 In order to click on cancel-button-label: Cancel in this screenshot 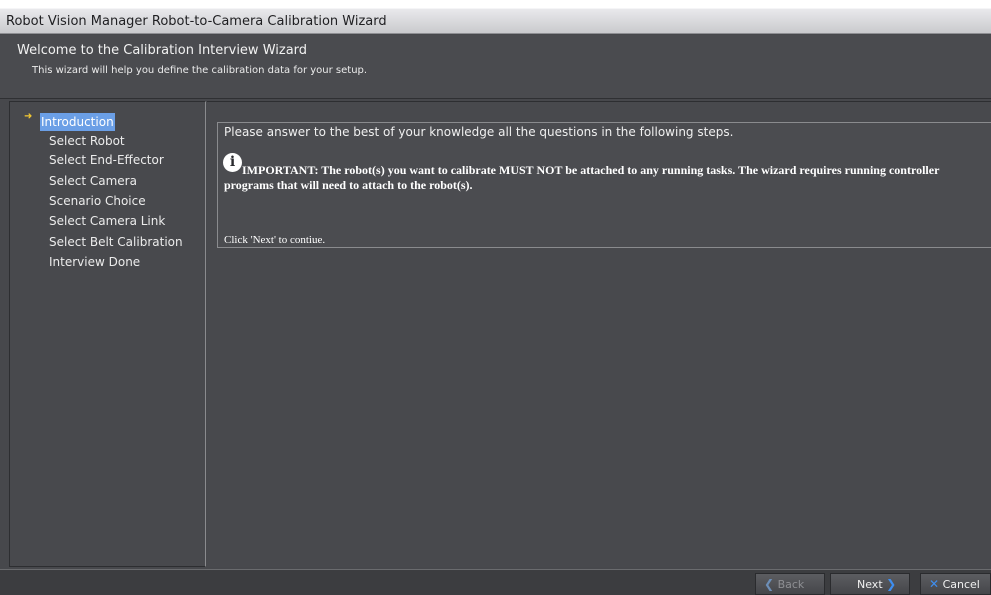, I will do `click(961, 584)`.